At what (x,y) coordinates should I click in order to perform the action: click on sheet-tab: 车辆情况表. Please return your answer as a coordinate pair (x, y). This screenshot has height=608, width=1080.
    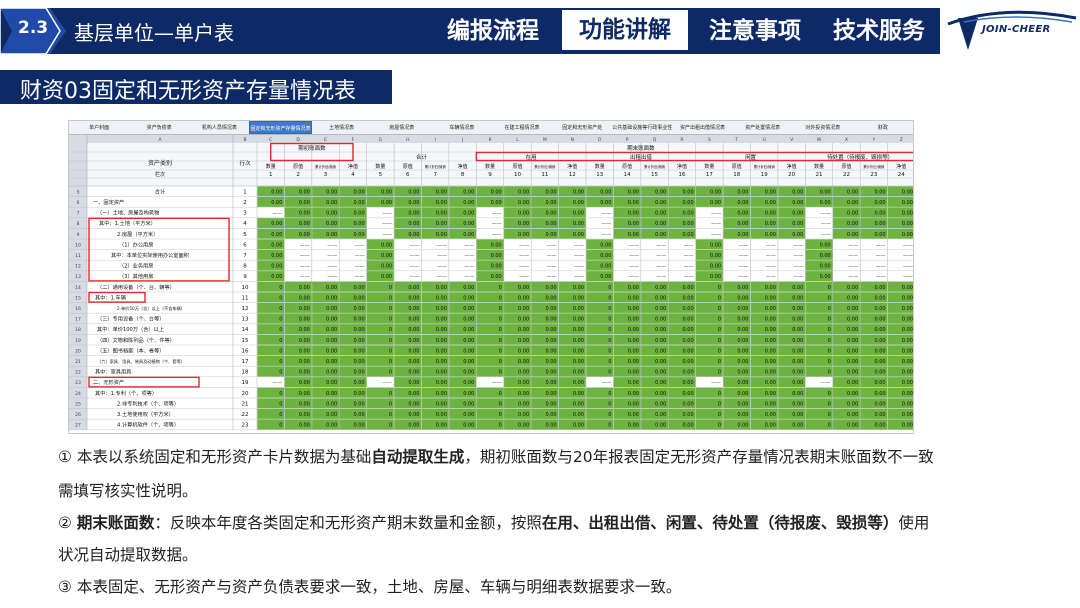
    Looking at the image, I should click on (462, 127).